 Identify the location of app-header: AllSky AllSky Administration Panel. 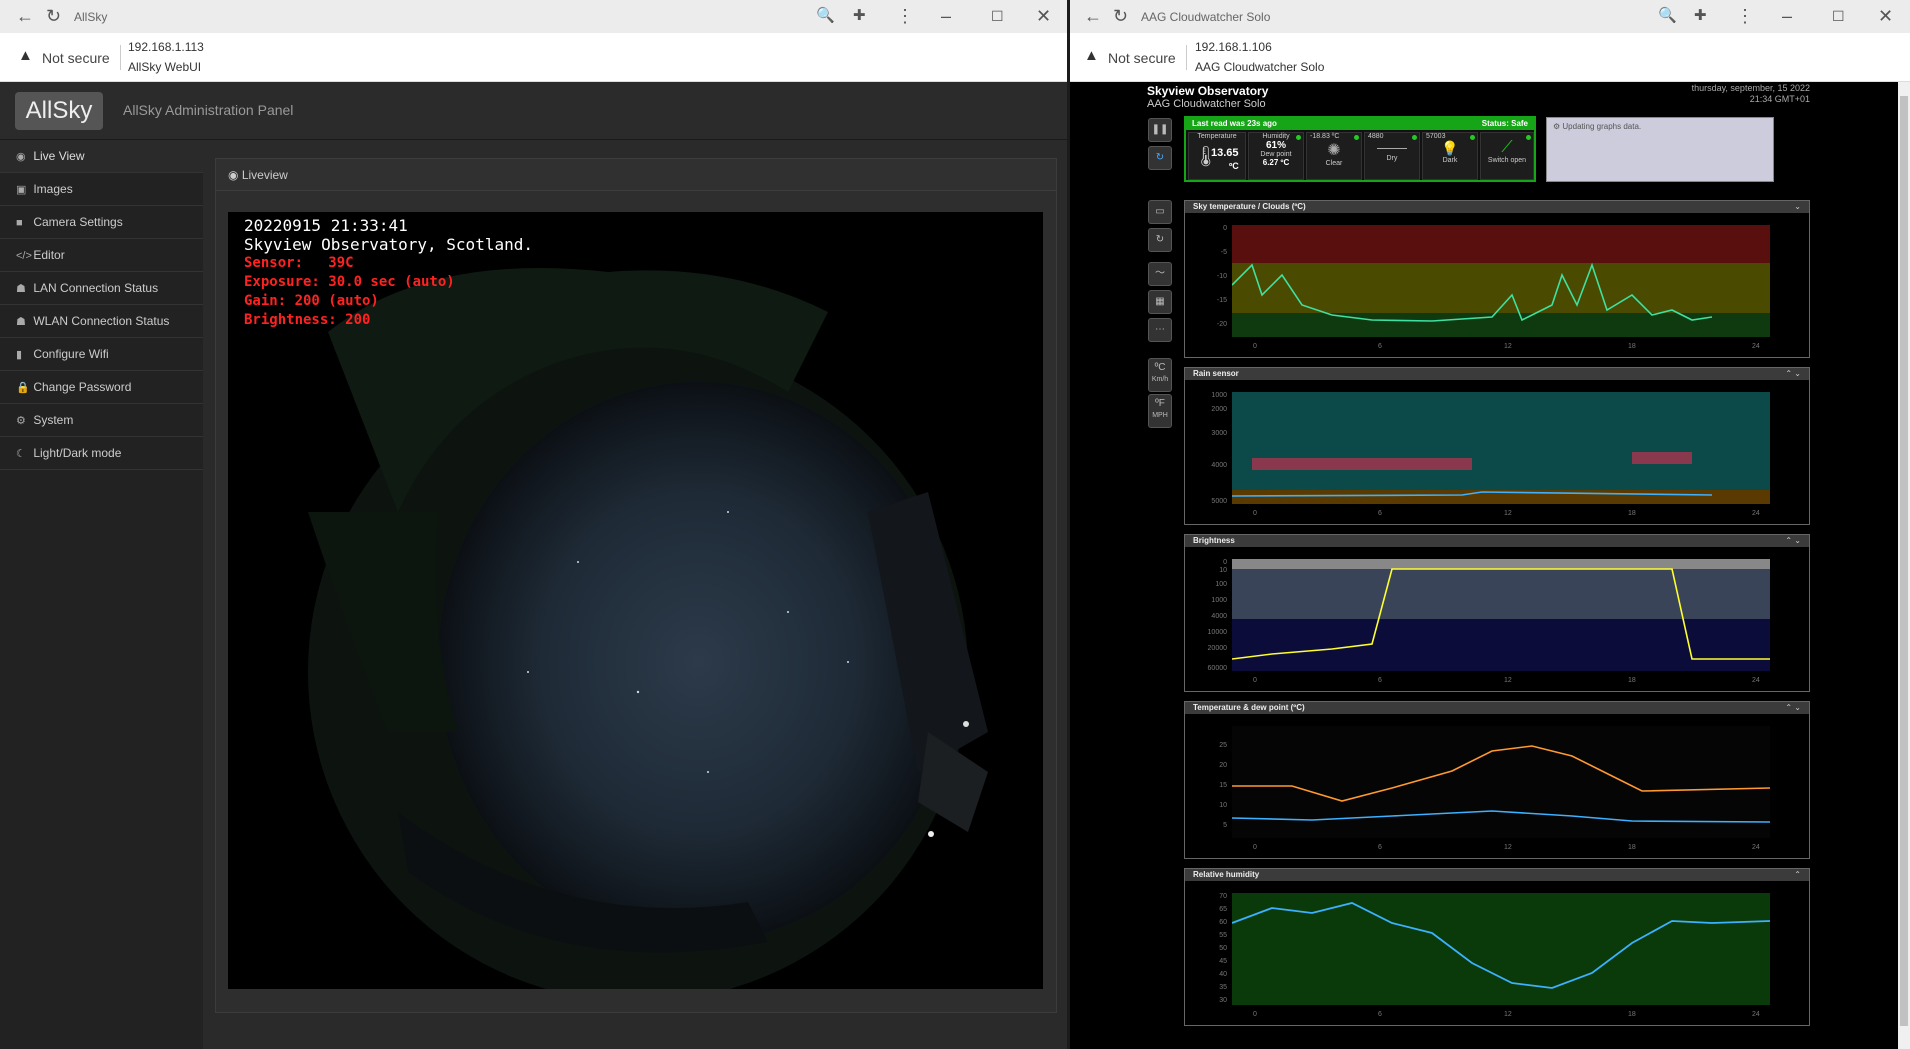
(533, 111).